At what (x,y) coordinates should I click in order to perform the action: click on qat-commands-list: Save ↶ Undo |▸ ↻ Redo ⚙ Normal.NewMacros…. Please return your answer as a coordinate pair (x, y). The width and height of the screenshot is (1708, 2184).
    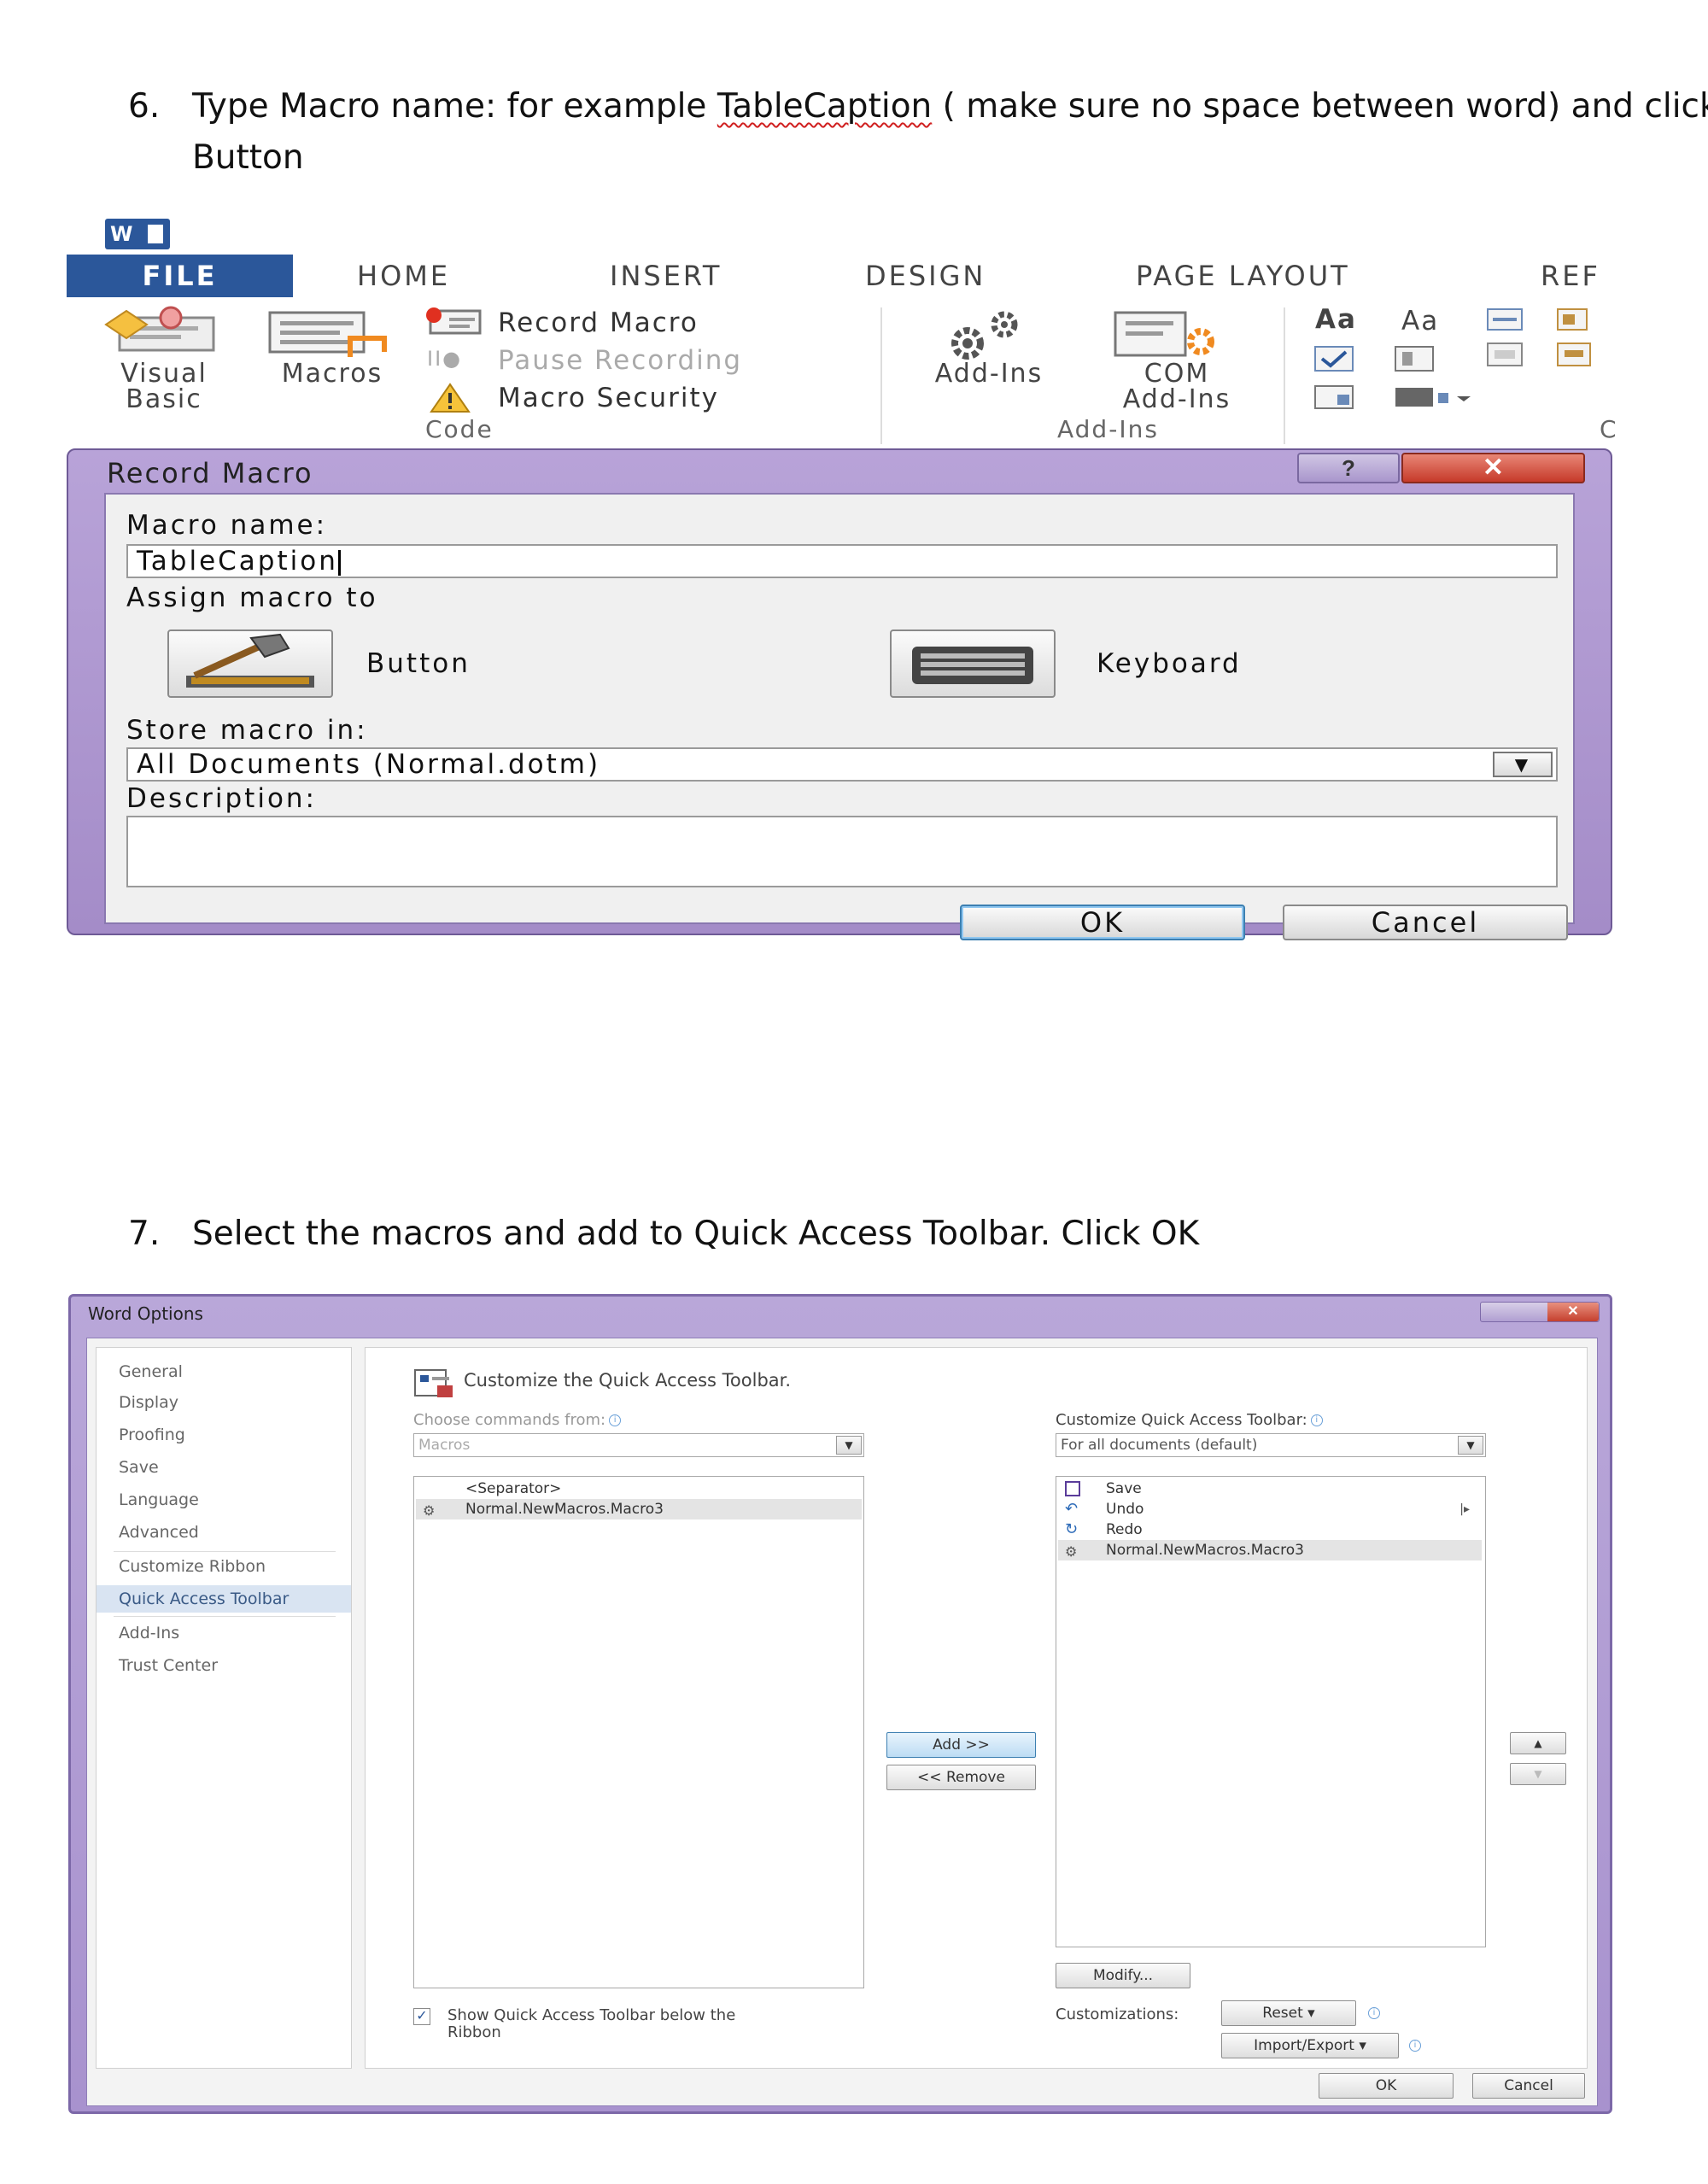
    Looking at the image, I should click on (1271, 1711).